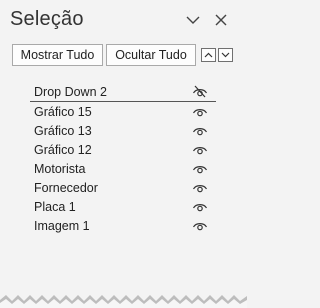 The width and height of the screenshot is (320, 308). I want to click on item-label: Fornecedor, so click(66, 187).